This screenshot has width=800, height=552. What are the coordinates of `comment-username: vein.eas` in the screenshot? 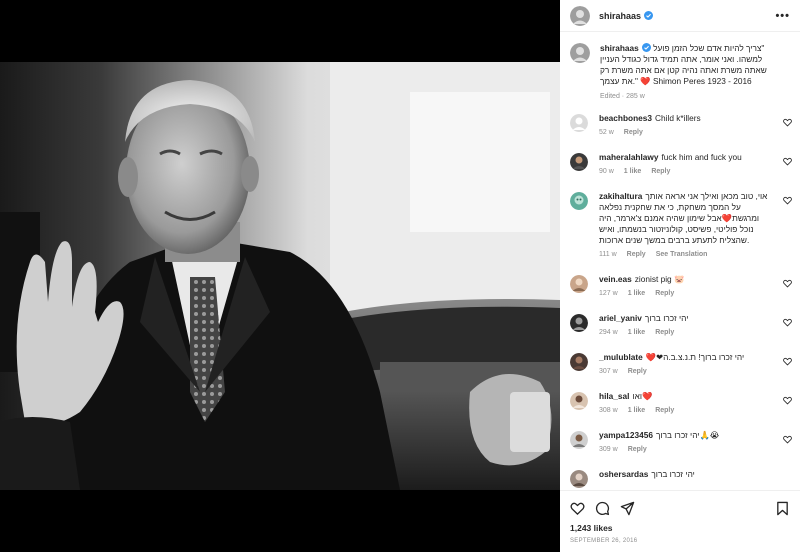 It's located at (615, 279).